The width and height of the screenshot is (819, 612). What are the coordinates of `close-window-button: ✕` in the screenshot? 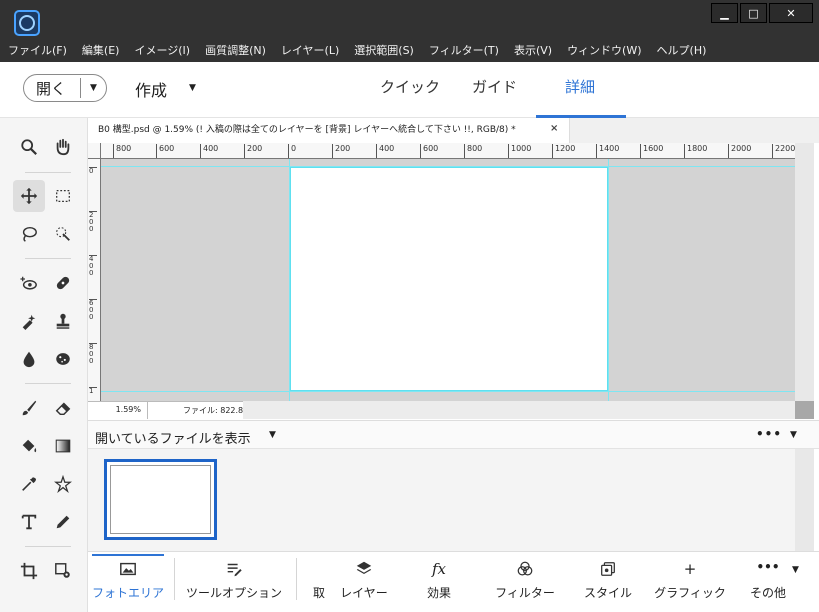 It's located at (791, 13).